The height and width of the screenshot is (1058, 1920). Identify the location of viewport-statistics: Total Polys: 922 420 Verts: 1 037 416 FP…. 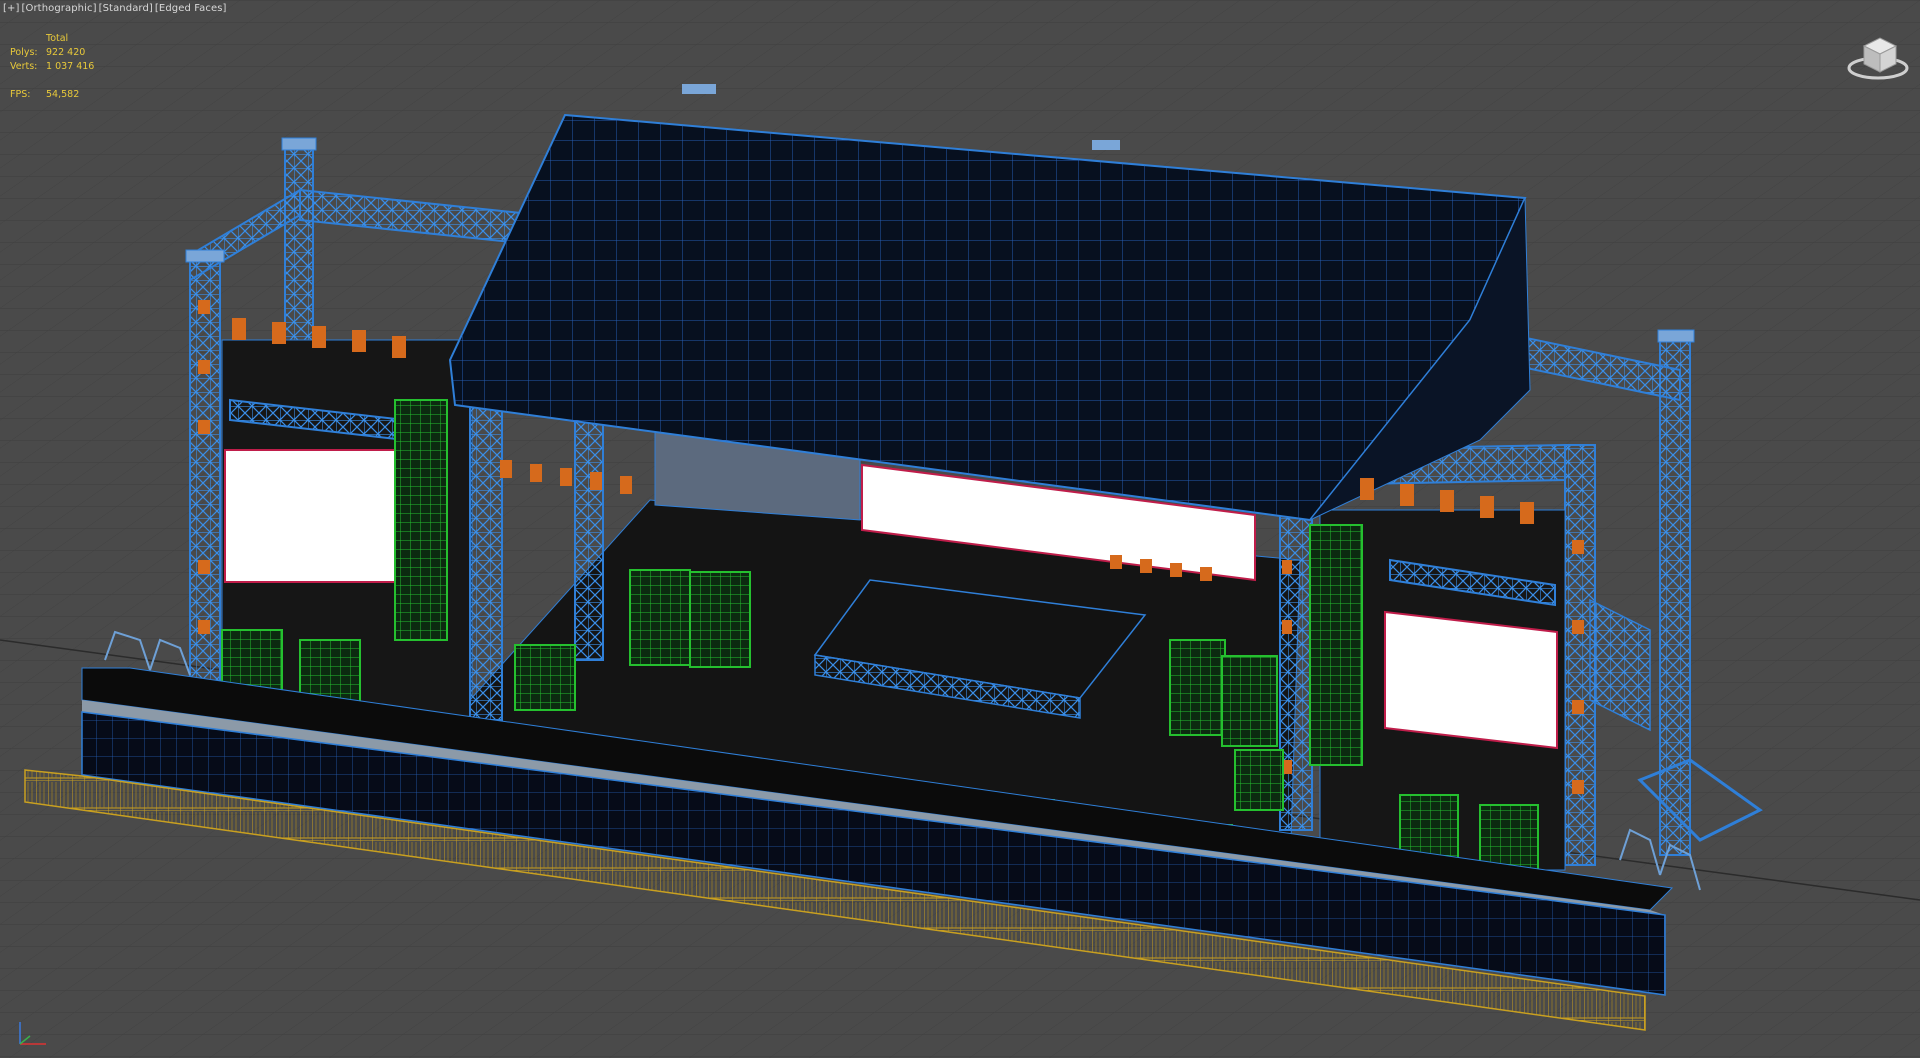
(52, 67).